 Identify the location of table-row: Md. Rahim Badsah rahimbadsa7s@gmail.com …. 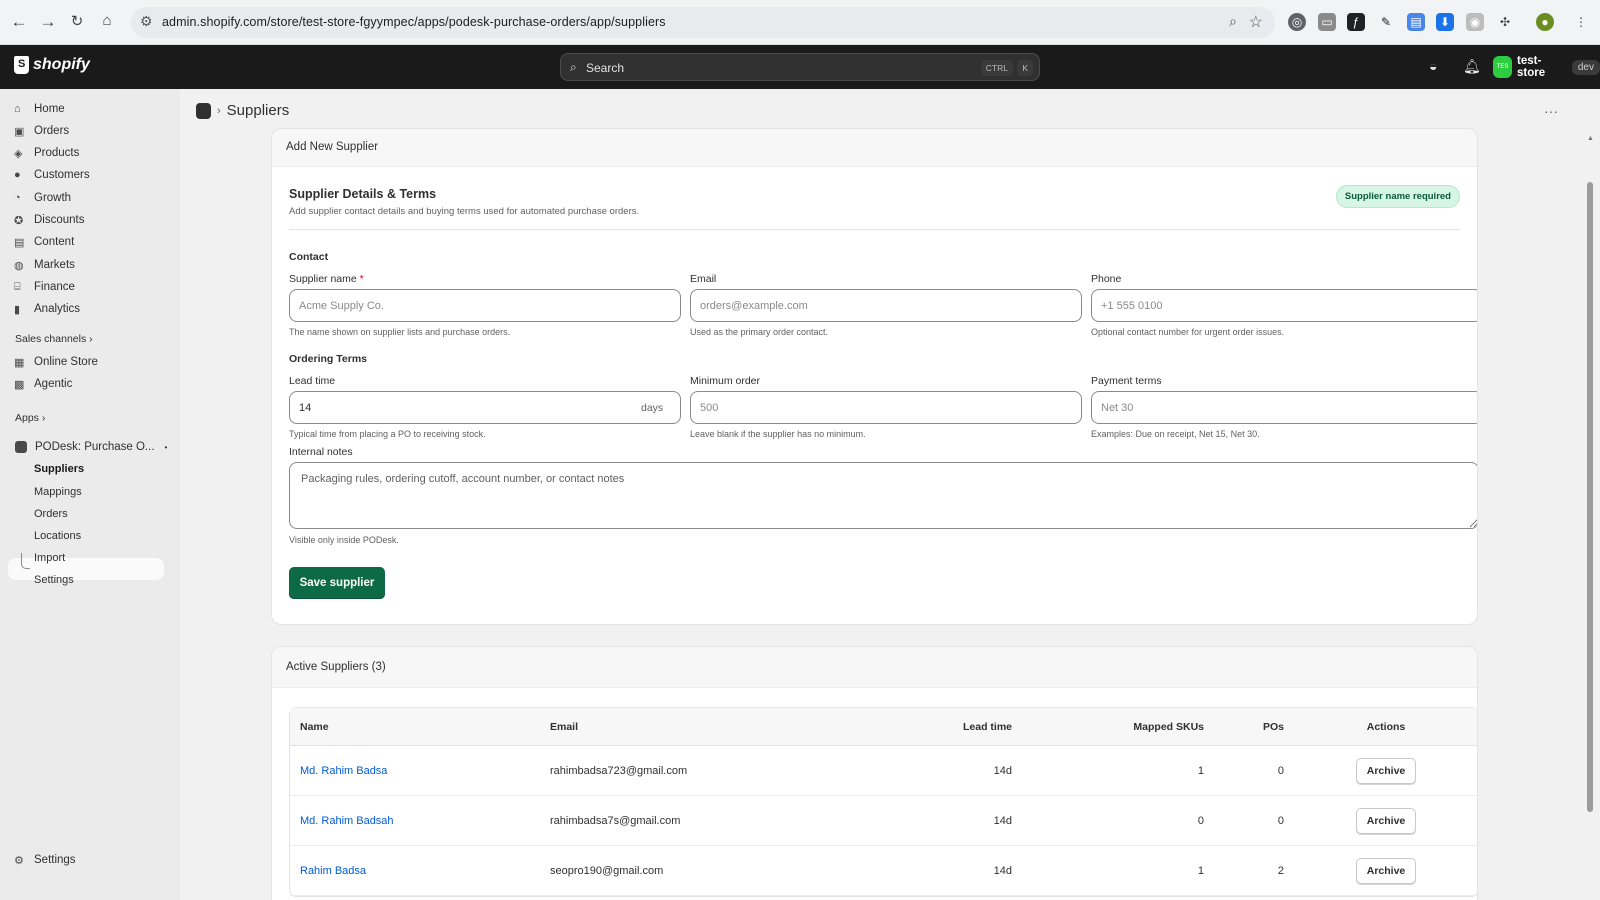
(883, 821).